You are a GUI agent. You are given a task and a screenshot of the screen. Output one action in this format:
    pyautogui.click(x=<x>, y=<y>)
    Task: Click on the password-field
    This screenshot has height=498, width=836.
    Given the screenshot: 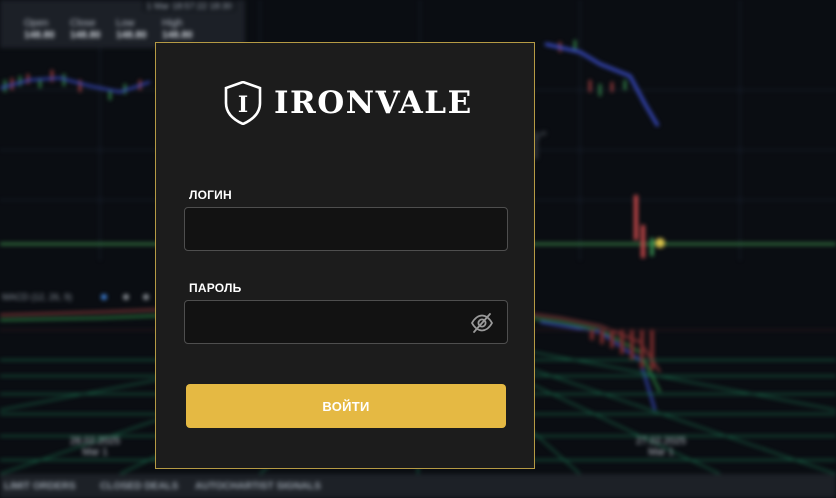 What is the action you would take?
    pyautogui.click(x=346, y=322)
    